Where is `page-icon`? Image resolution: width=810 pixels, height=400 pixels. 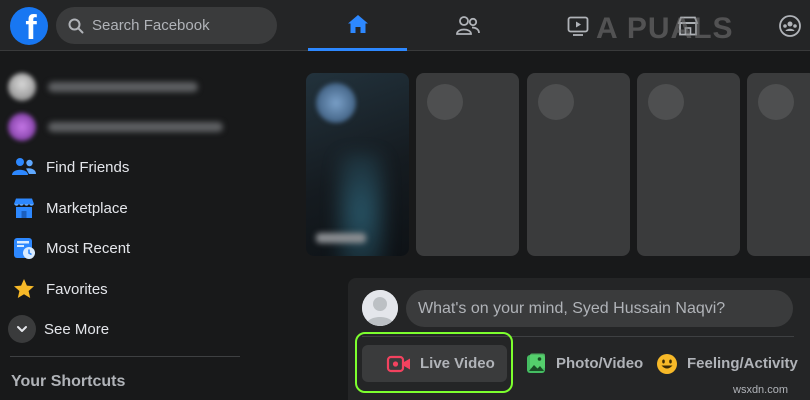
page-icon is located at coordinates (22, 127).